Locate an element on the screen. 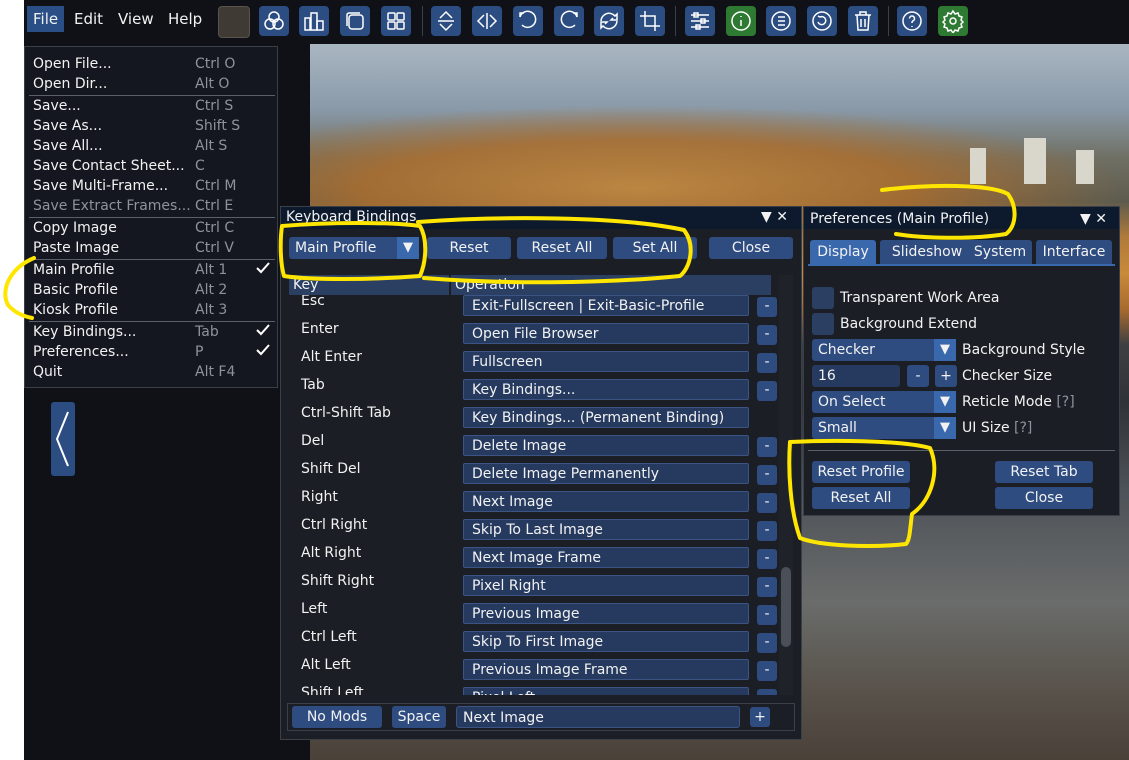  modifiers-button: No Mods is located at coordinates (337, 717).